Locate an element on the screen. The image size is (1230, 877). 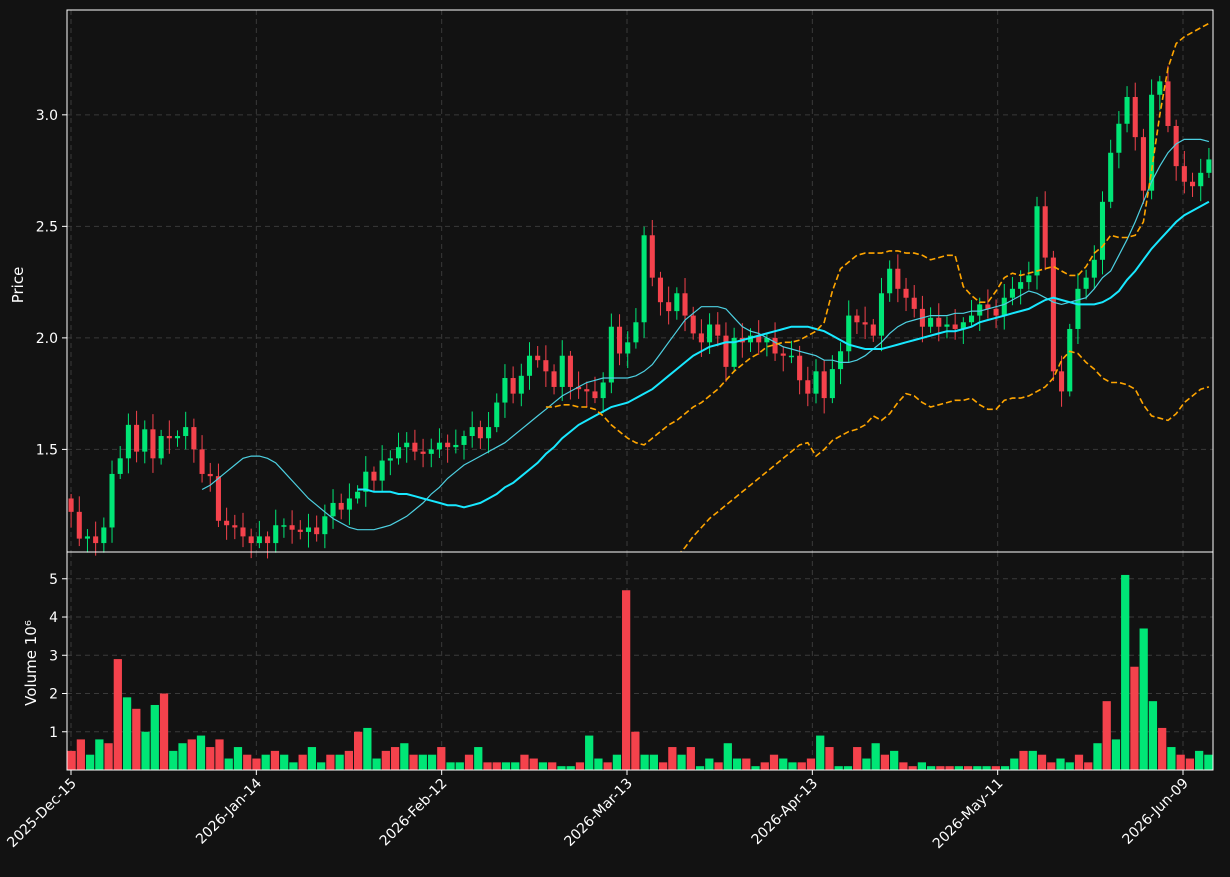
price-tick-label: 2.0 is located at coordinates (47, 339).